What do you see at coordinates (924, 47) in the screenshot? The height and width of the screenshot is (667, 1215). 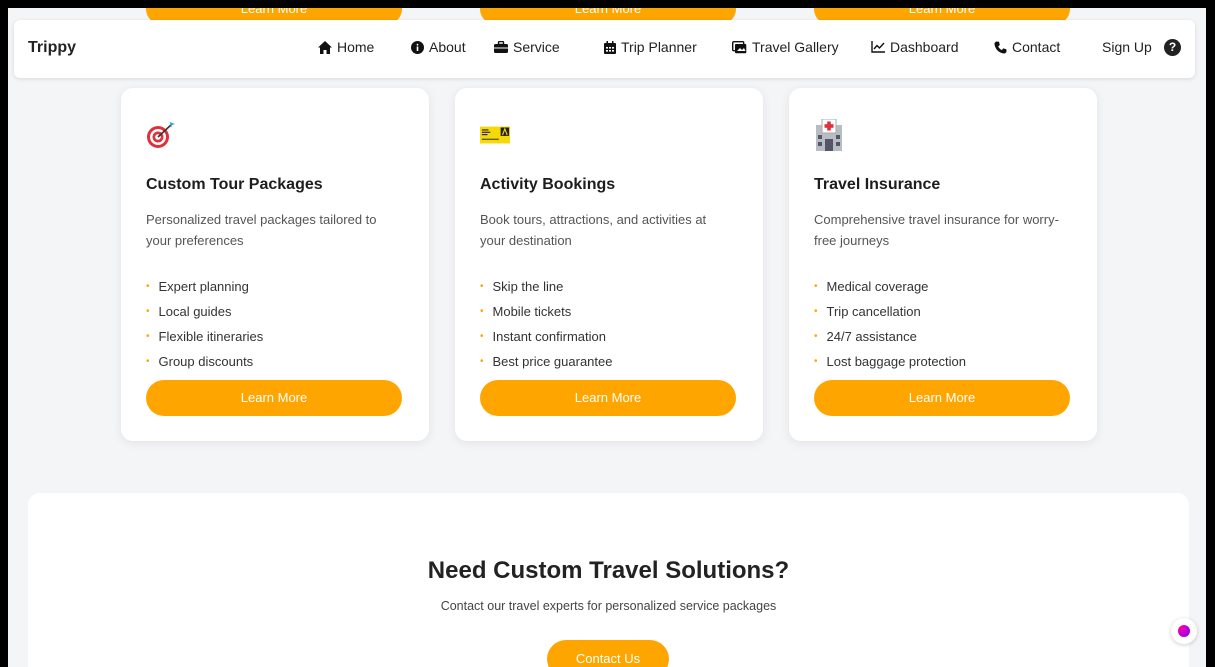 I see `nav-dashboard-label: Dashboard` at bounding box center [924, 47].